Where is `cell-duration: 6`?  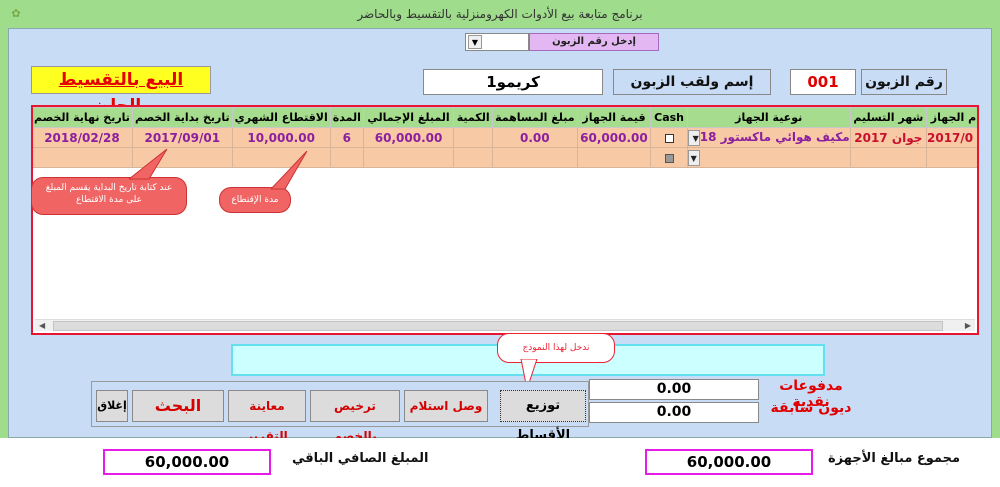 cell-duration: 6 is located at coordinates (346, 137).